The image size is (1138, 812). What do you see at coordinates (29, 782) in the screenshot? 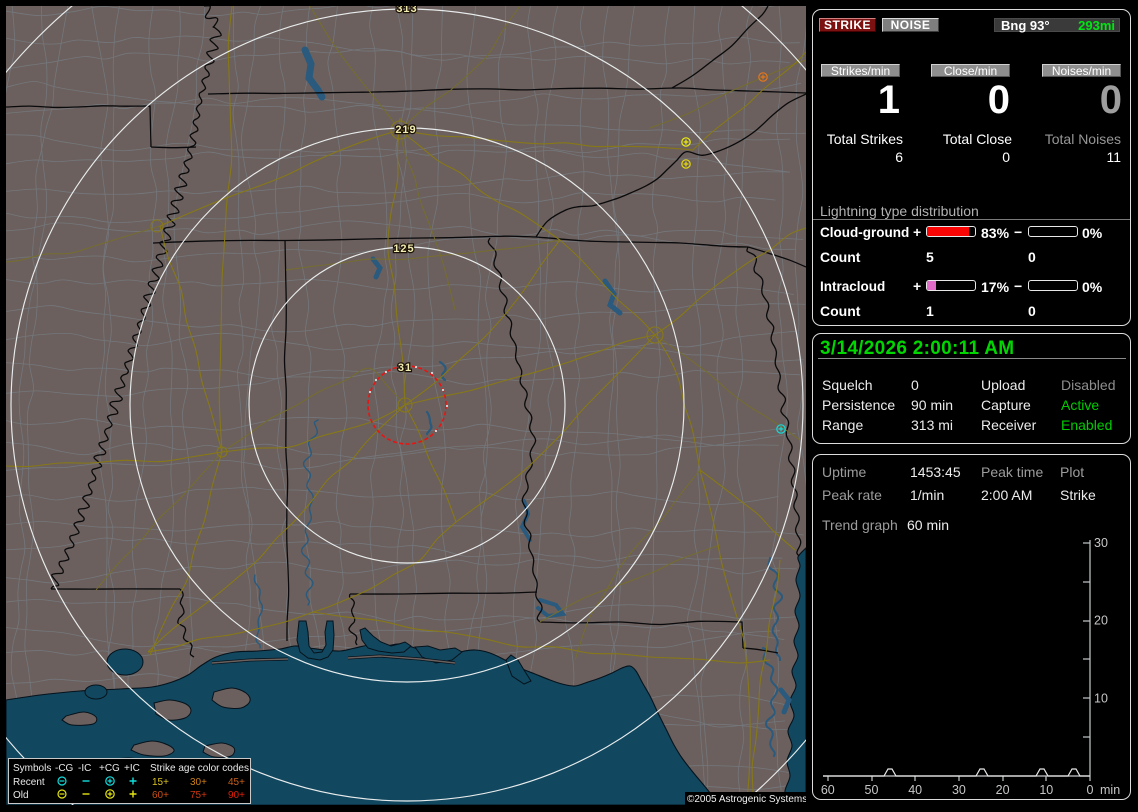
I see `svg-text: Recent` at bounding box center [29, 782].